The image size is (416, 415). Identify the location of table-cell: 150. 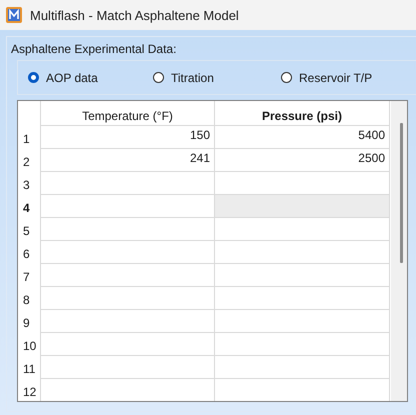
(127, 137).